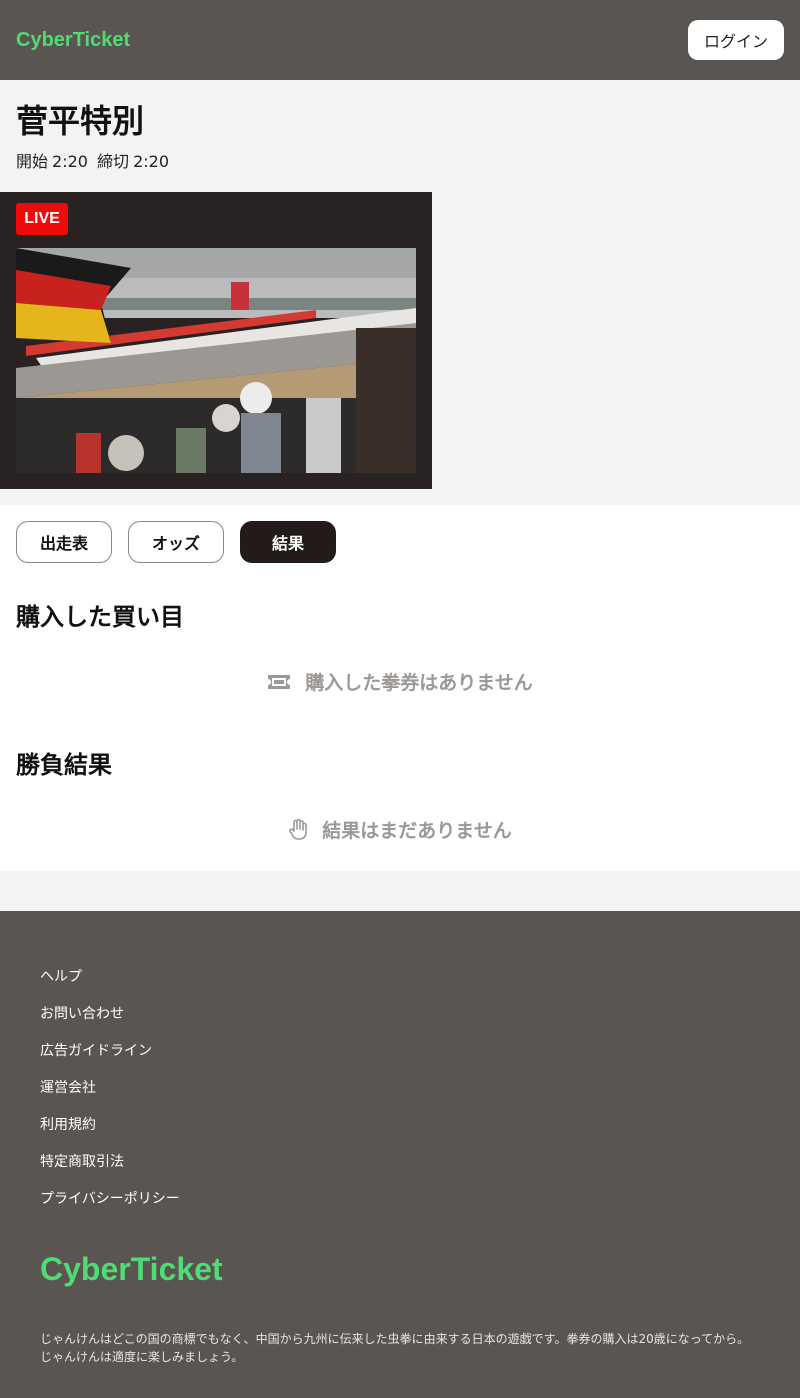  What do you see at coordinates (400, 985) in the screenshot?
I see `footer-link-help: ヘルプ` at bounding box center [400, 985].